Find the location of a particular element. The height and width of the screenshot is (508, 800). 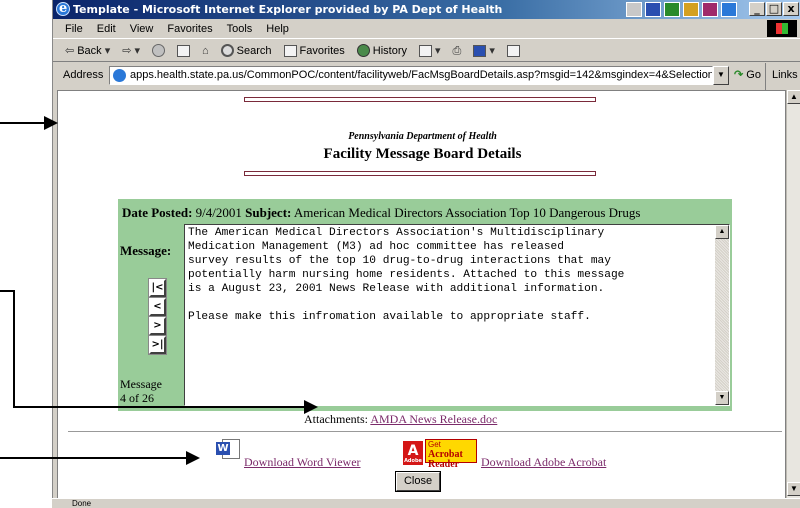

get-acrobat-reader-badge: A Adobe Get Acrobat Reader is located at coordinates (443, 454).